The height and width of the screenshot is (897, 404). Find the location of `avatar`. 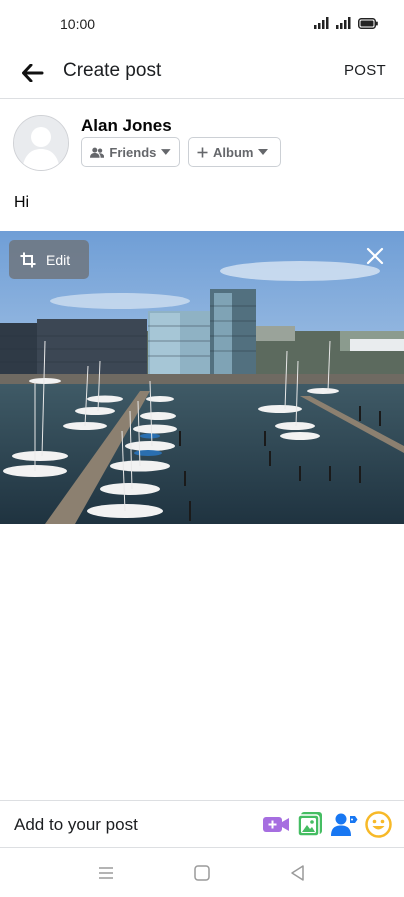

avatar is located at coordinates (41, 143).